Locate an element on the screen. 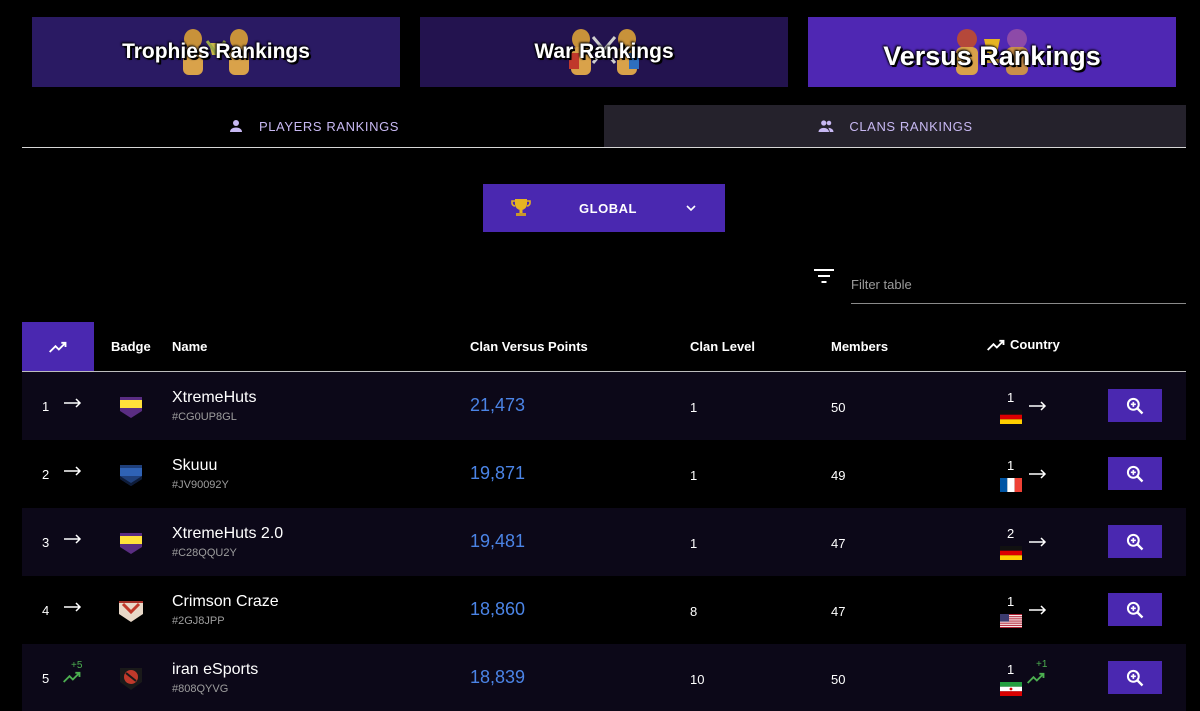 Image resolution: width=1200 pixels, height=711 pixels. war-rankings-banner: War Rankings is located at coordinates (604, 52).